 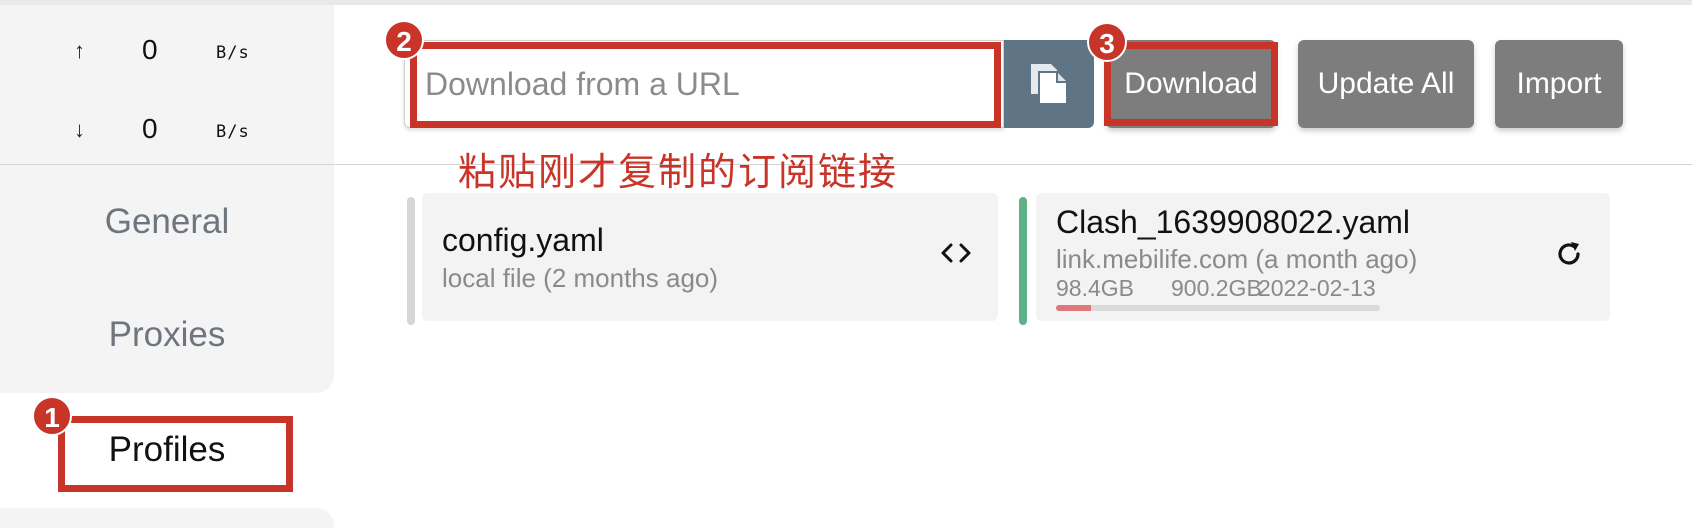 What do you see at coordinates (79, 50) in the screenshot?
I see `upload-arrow-icon: ↑` at bounding box center [79, 50].